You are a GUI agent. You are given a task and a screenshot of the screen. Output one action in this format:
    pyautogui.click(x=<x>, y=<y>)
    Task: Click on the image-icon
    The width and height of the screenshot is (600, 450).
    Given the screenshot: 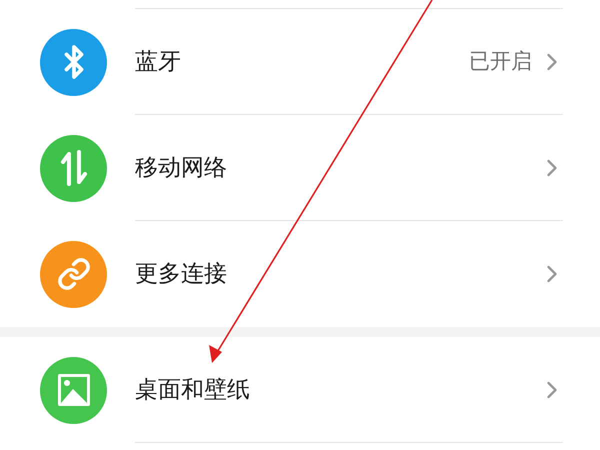 What is the action you would take?
    pyautogui.click(x=73, y=390)
    